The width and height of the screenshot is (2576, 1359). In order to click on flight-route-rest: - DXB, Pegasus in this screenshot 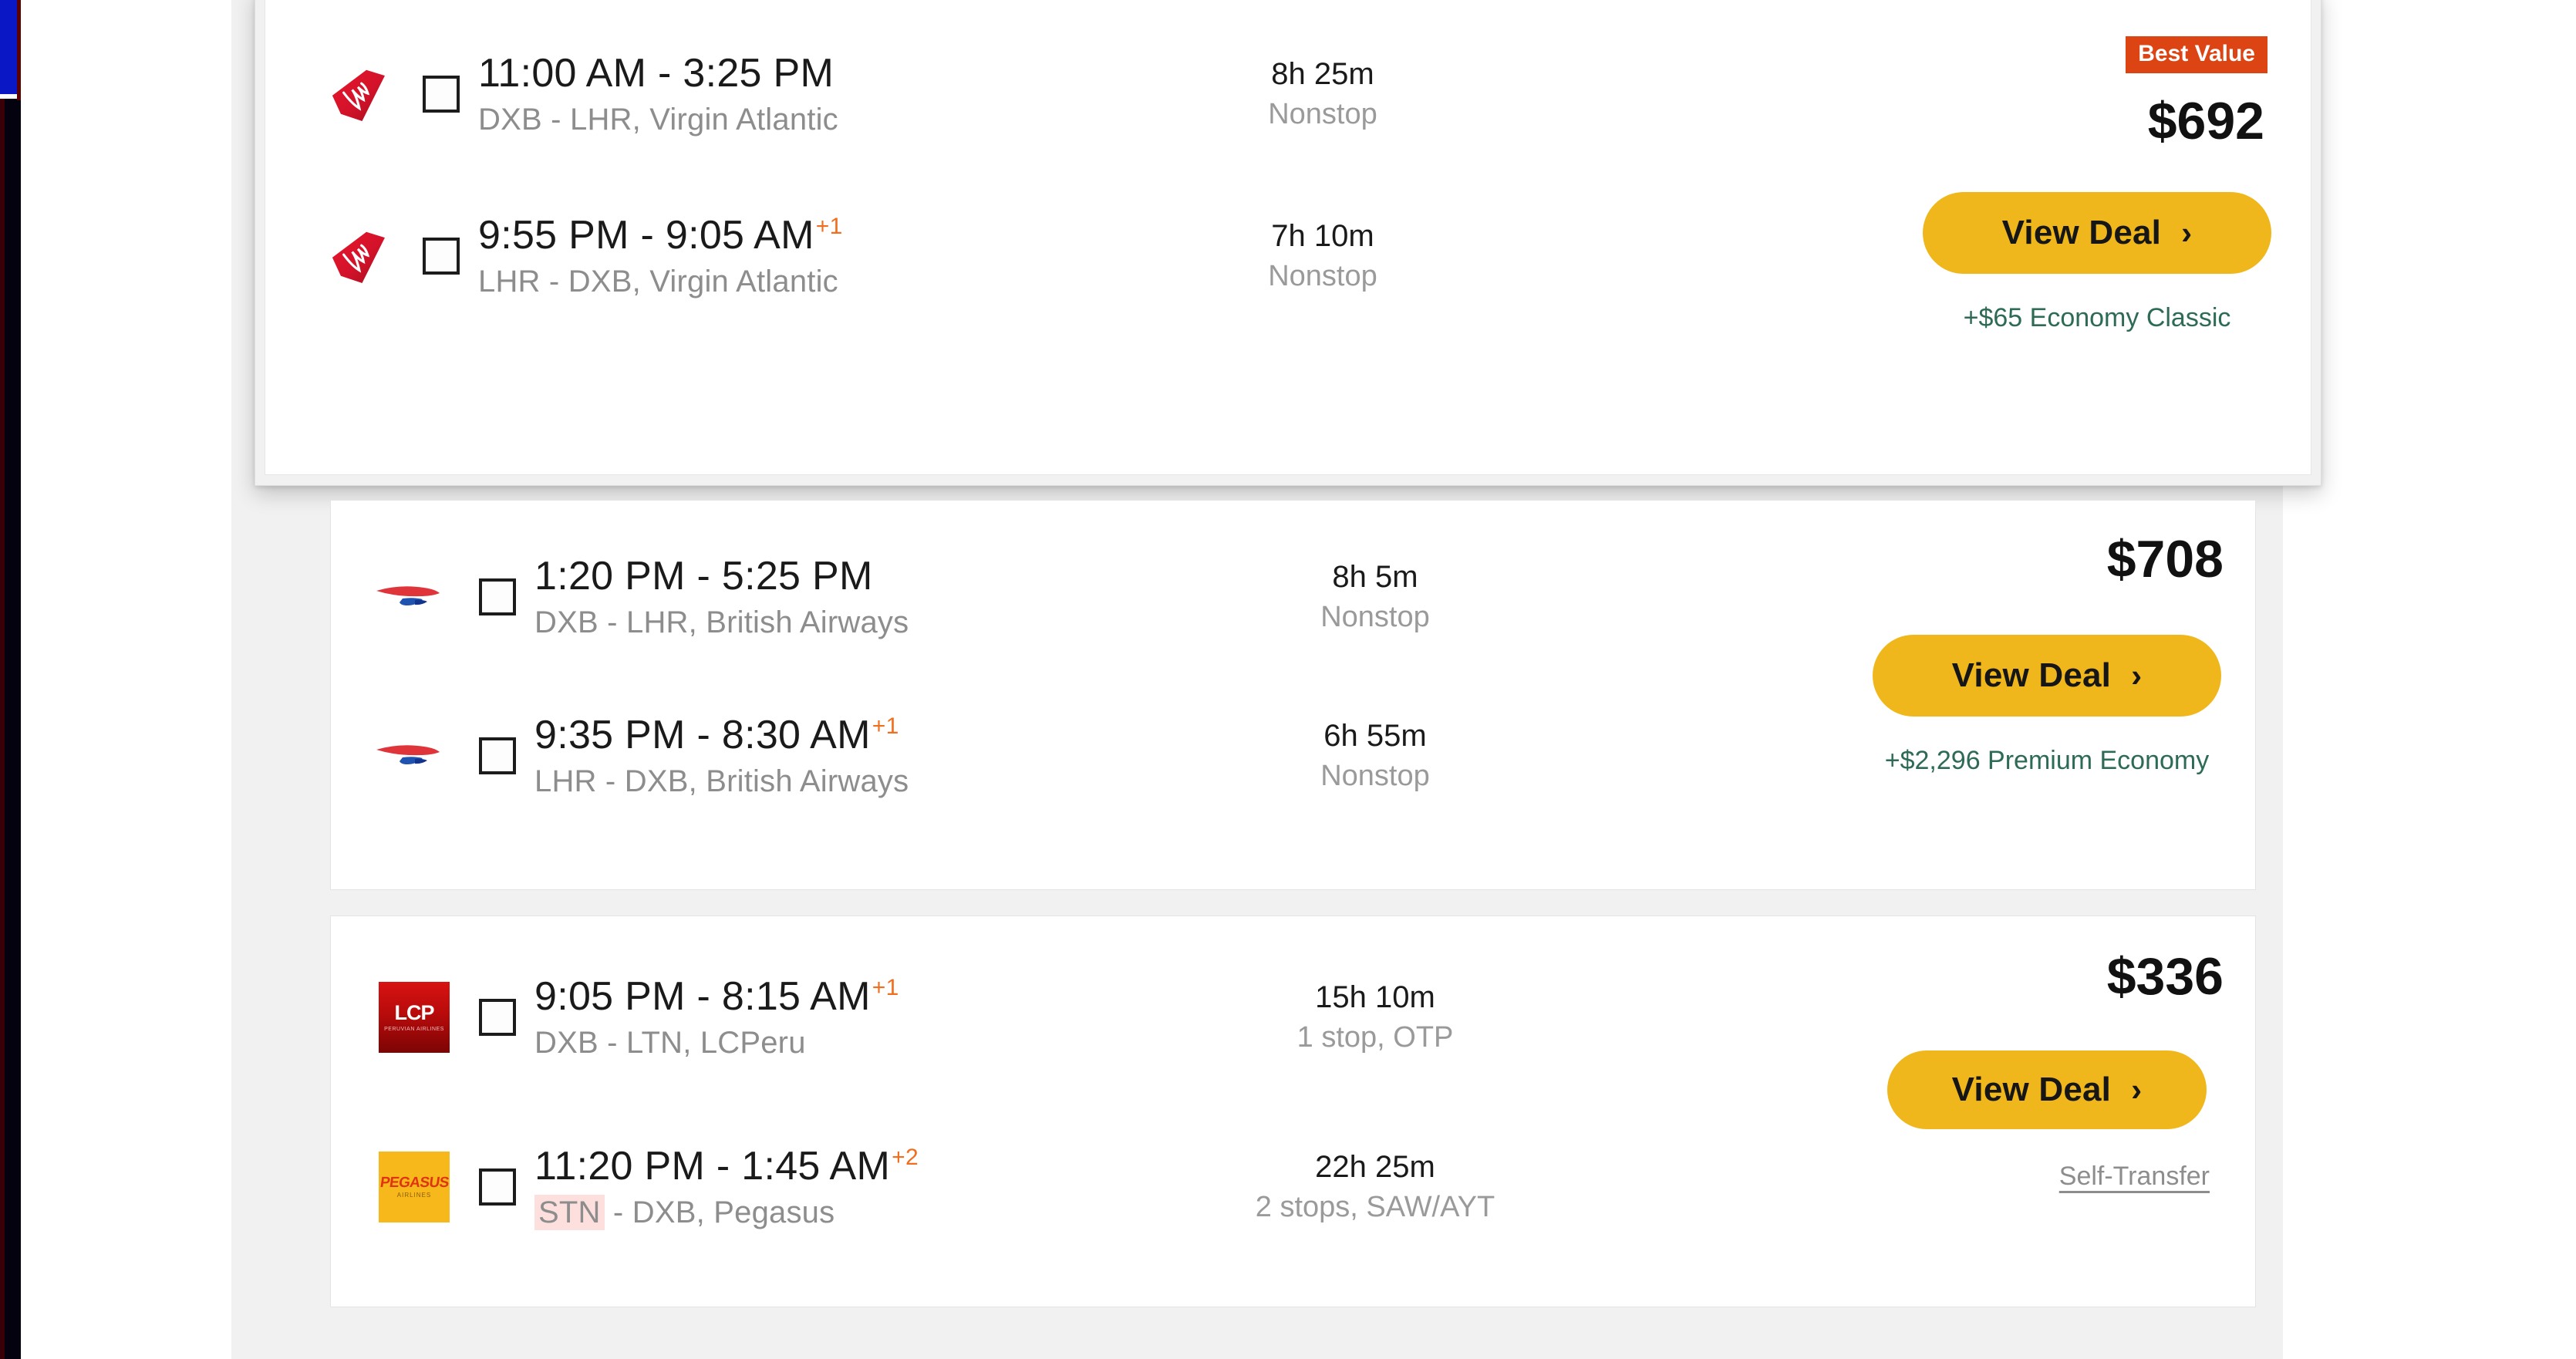, I will do `click(719, 1212)`.